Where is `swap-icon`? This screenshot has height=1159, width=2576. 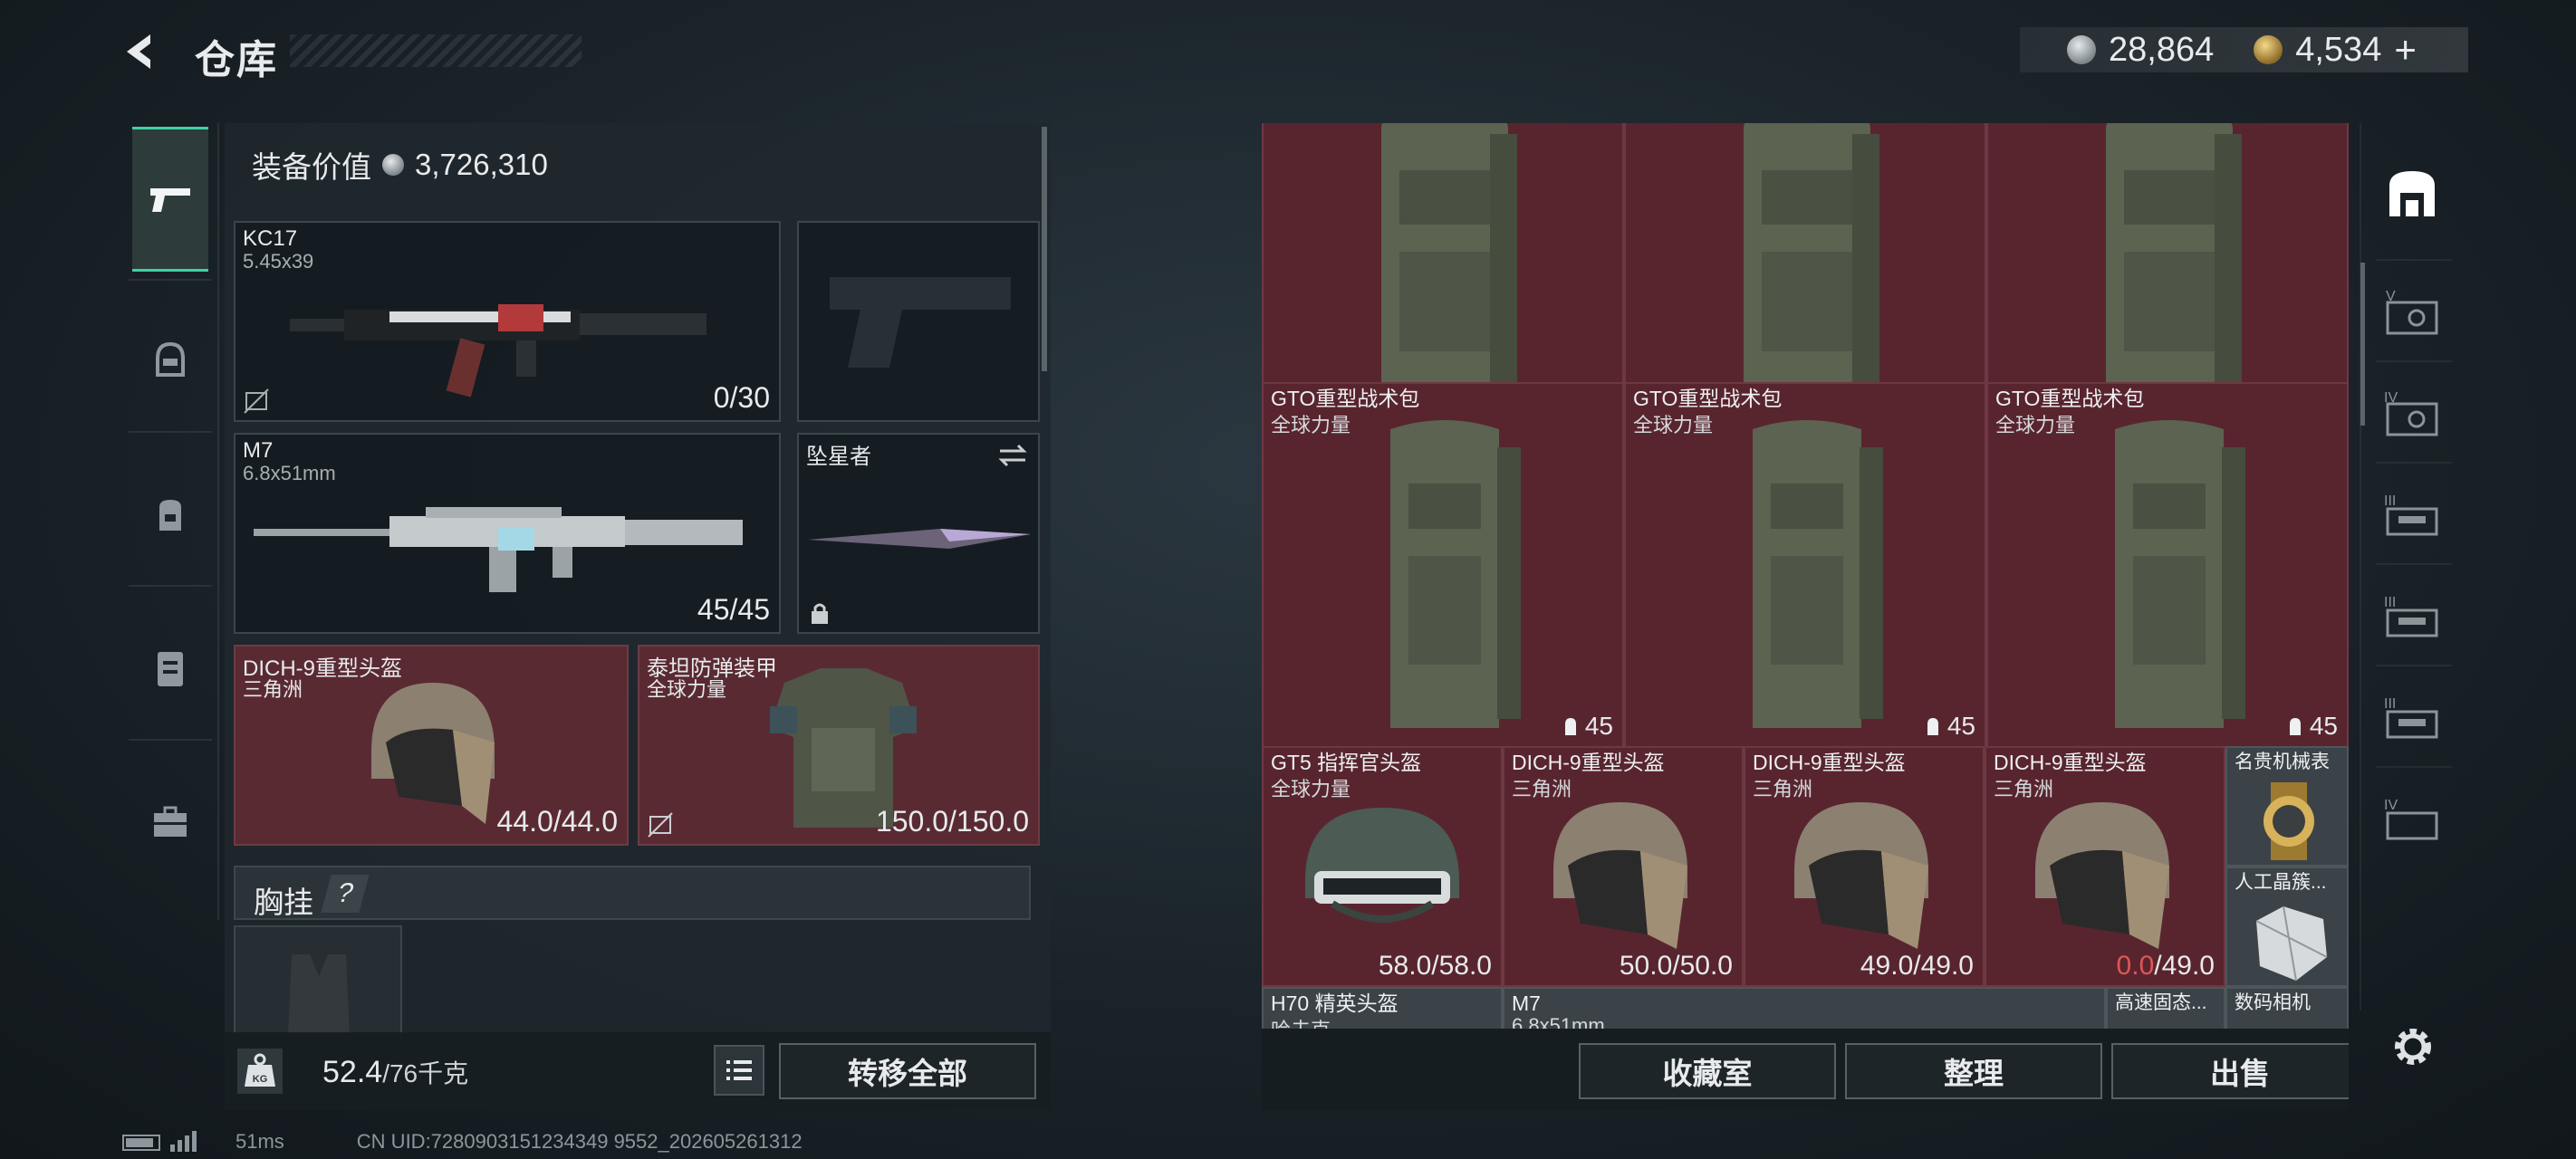
swap-icon is located at coordinates (1012, 455).